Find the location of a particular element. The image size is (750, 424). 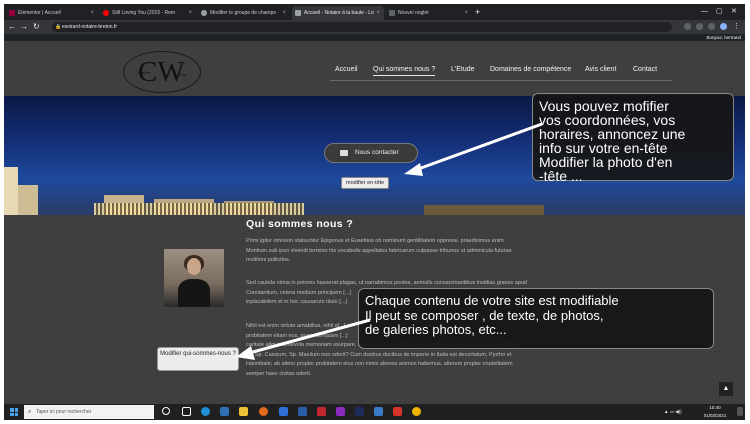

browser-tab: Still Loving You (2015 - Rem × is located at coordinates (148, 13).